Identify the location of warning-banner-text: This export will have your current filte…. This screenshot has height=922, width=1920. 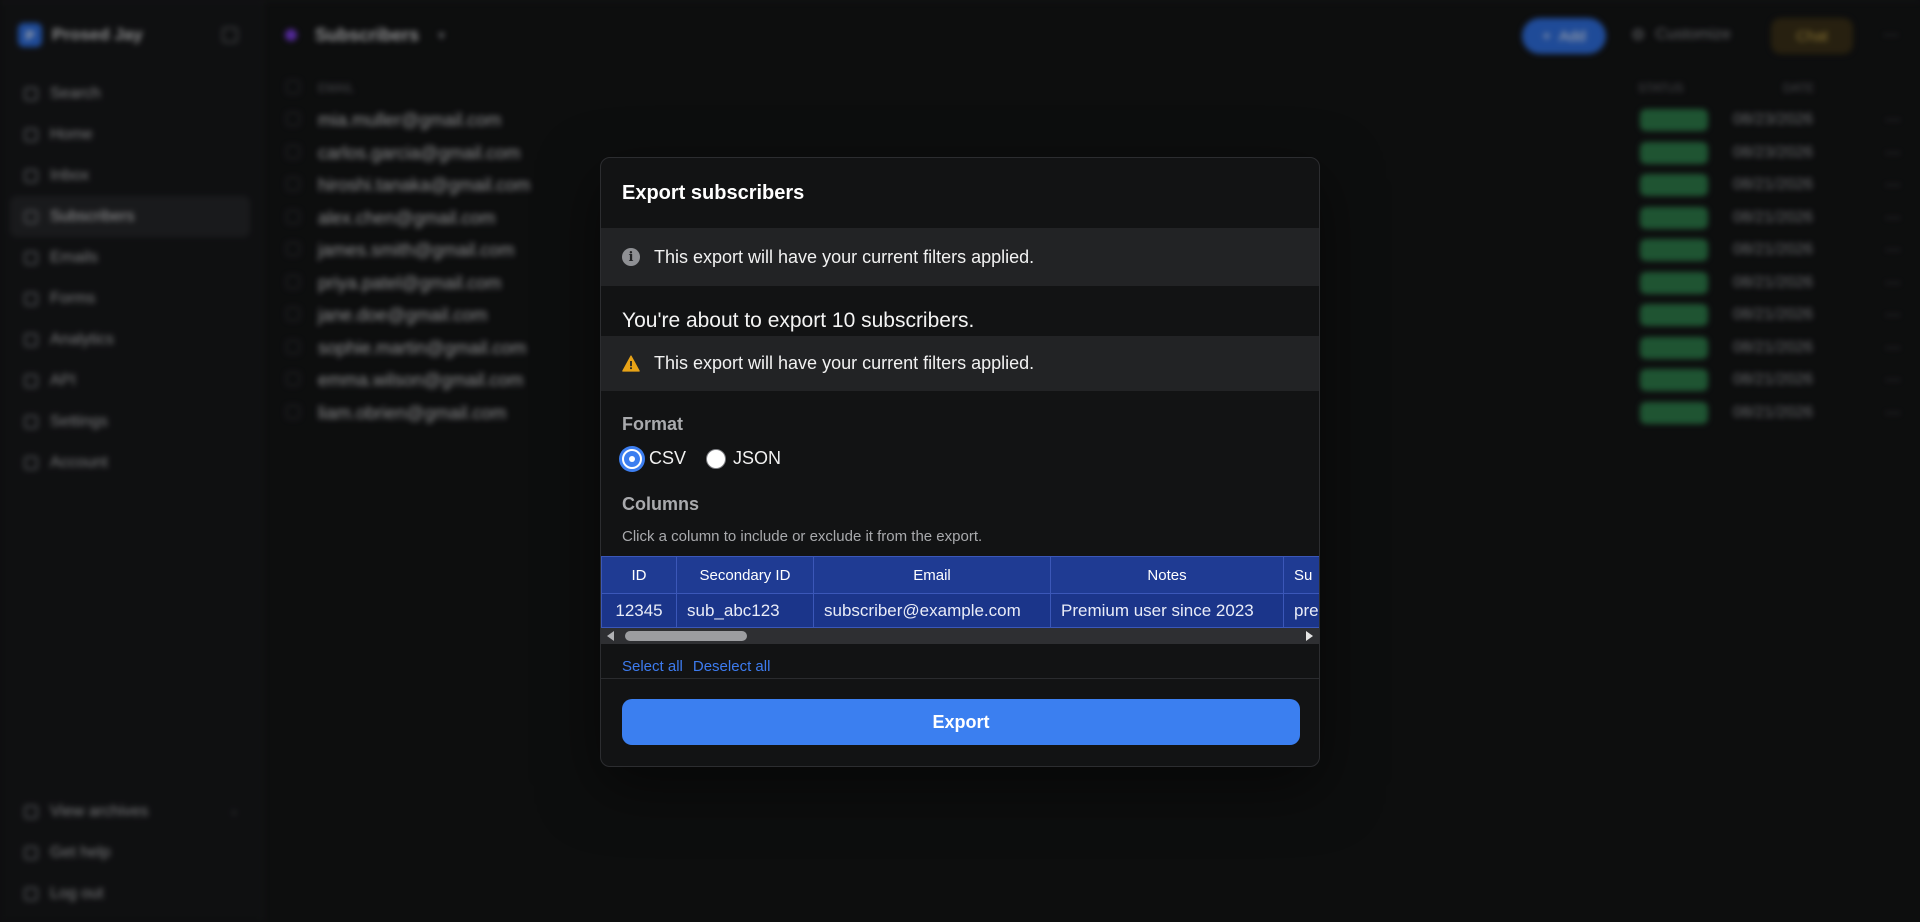
(844, 363).